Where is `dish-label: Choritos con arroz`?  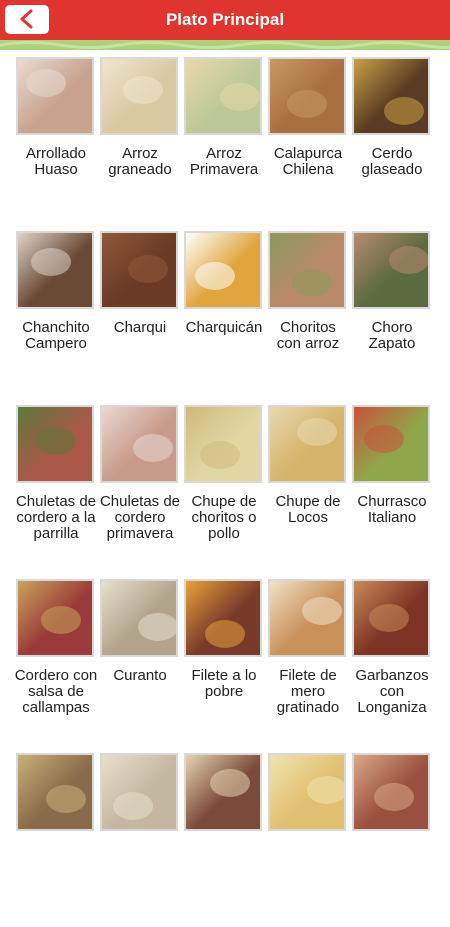
dish-label: Choritos con arroz is located at coordinates (308, 335).